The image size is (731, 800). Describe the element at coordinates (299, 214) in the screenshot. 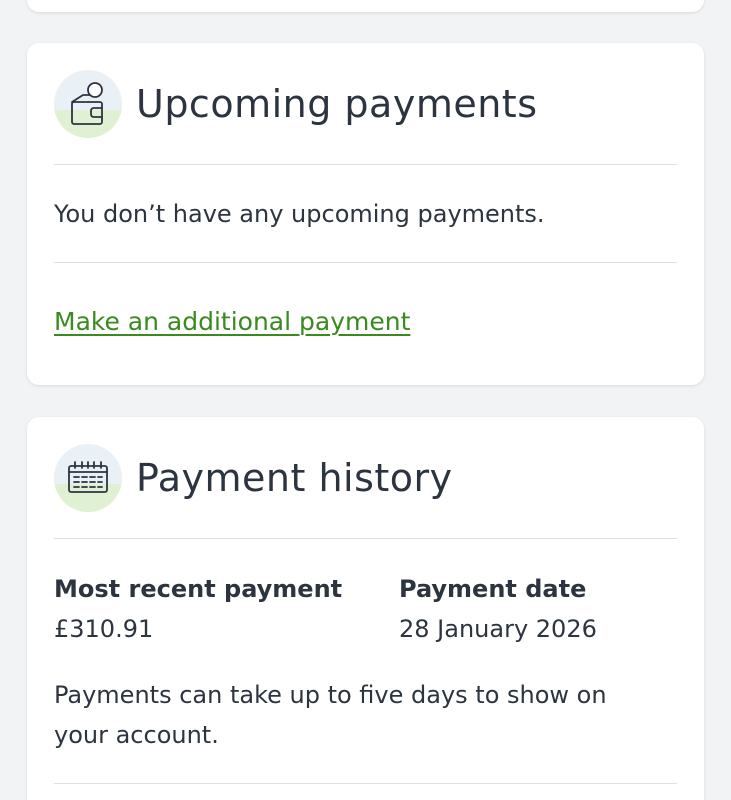

I see `no-upcoming-payments-message: You don’t have any upcoming payments.` at that location.